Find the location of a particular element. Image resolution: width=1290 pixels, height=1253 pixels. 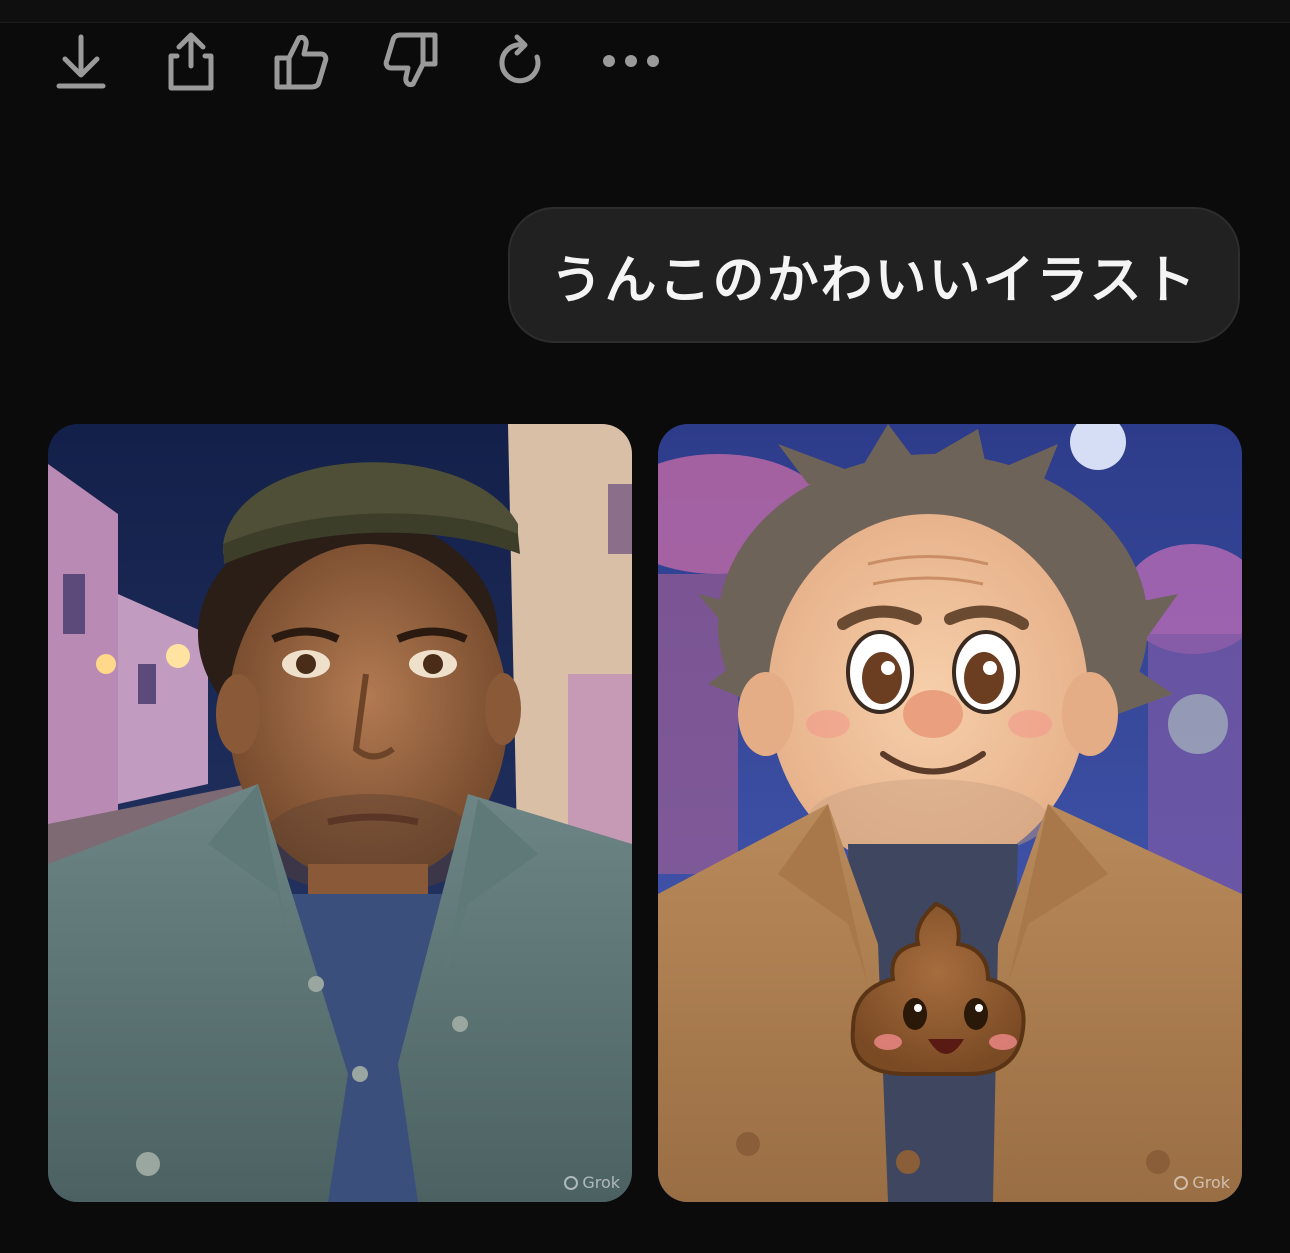

regenerate-button is located at coordinates (521, 61).